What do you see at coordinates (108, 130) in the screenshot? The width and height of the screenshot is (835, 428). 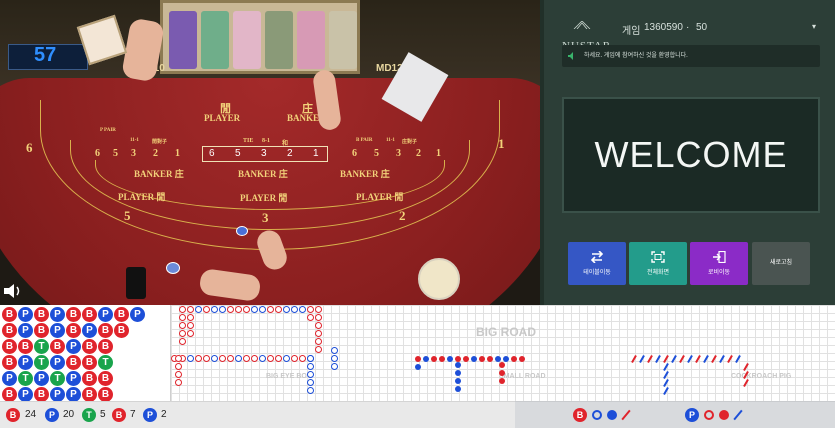 I see `felt-p-pair: P PAIR` at bounding box center [108, 130].